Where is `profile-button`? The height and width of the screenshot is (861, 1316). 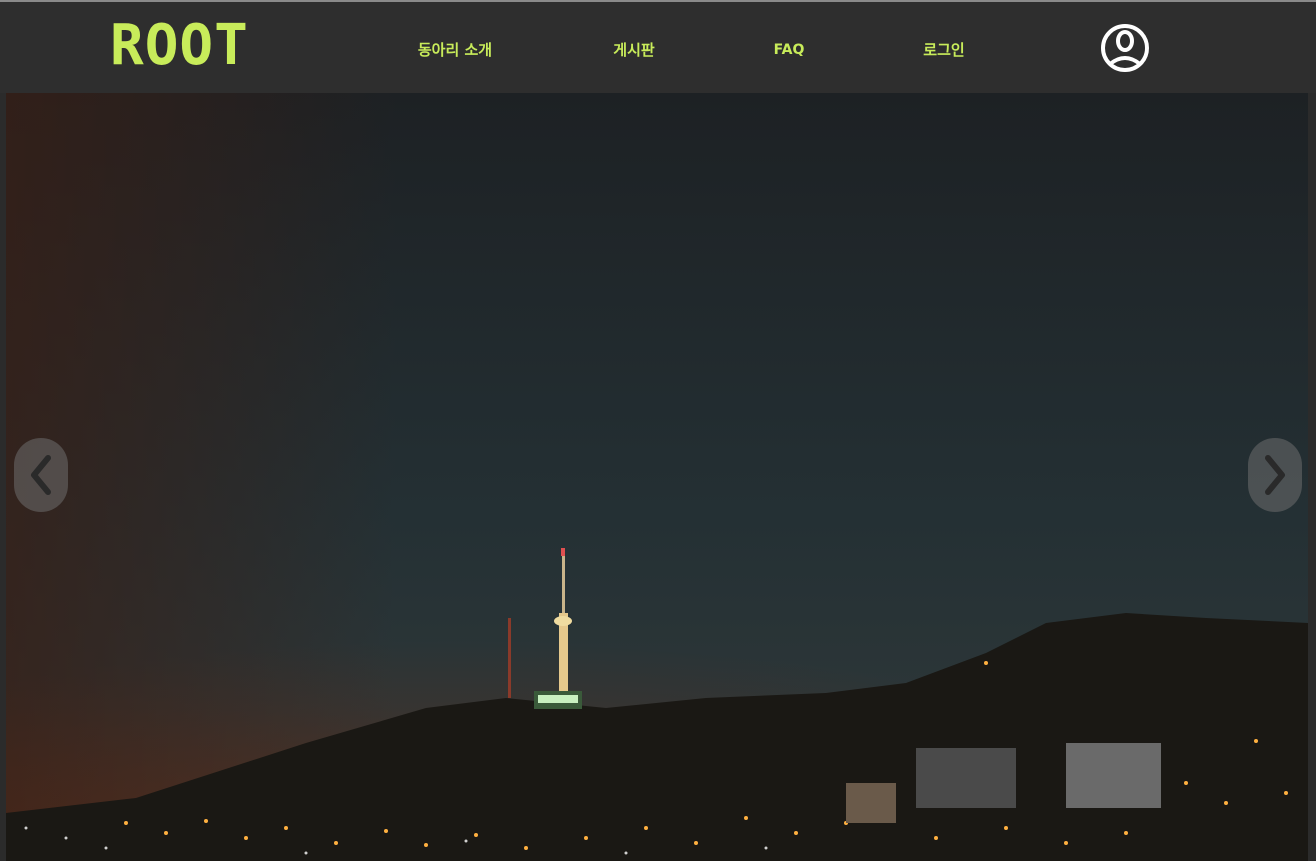
profile-button is located at coordinates (1125, 48).